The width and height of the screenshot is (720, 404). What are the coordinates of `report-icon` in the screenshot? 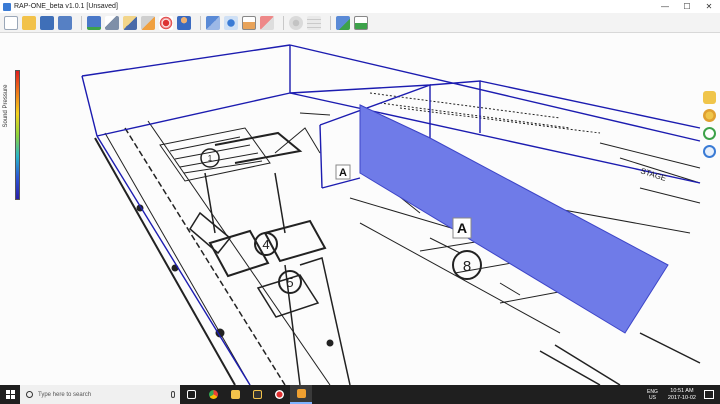 It's located at (361, 22).